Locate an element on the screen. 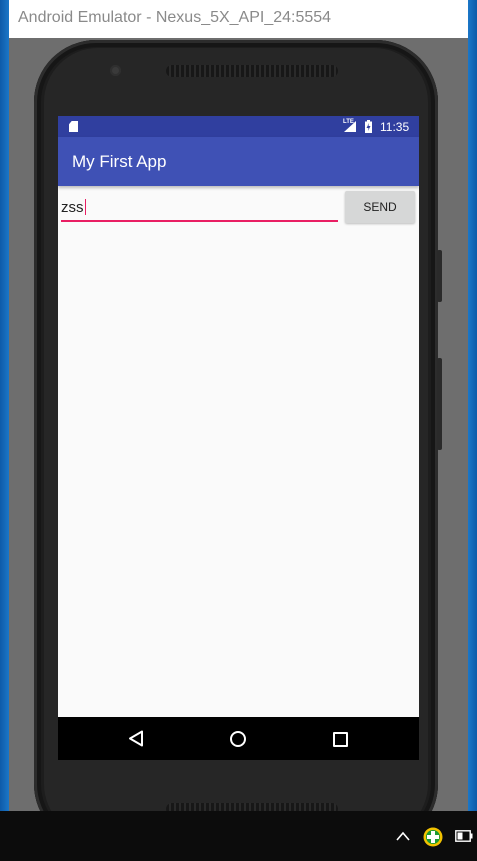 The height and width of the screenshot is (861, 477). plus-circle-icon is located at coordinates (433, 837).